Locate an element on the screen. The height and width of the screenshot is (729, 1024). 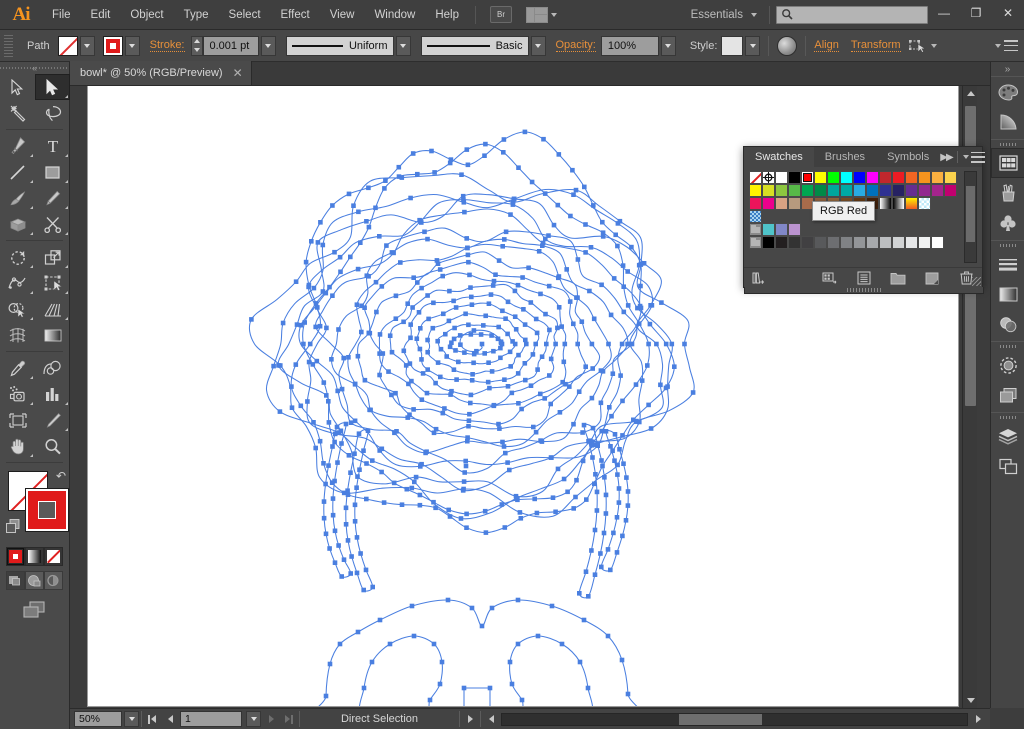
menu-type: Type is located at coordinates (196, 15).